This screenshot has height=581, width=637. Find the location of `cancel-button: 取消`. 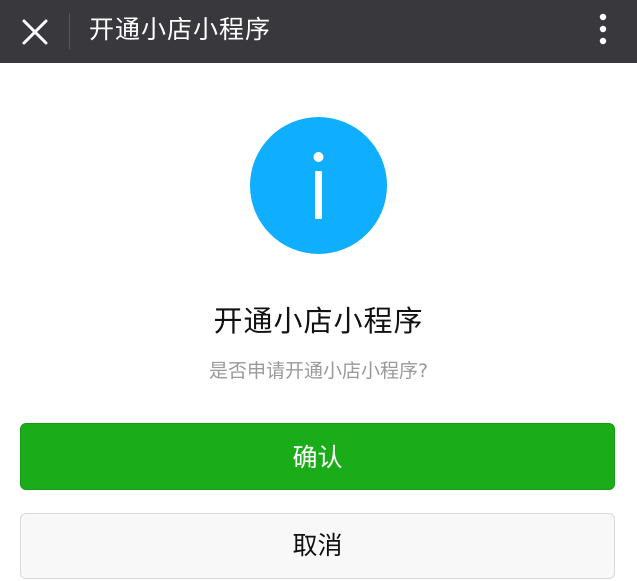

cancel-button: 取消 is located at coordinates (317, 546).